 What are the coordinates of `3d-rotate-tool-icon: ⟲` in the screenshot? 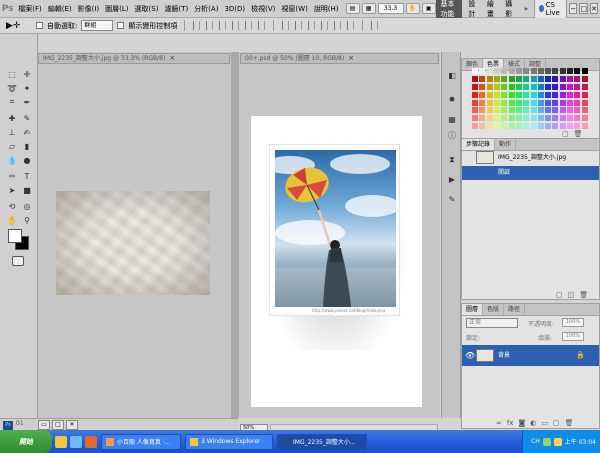 It's located at (12, 206).